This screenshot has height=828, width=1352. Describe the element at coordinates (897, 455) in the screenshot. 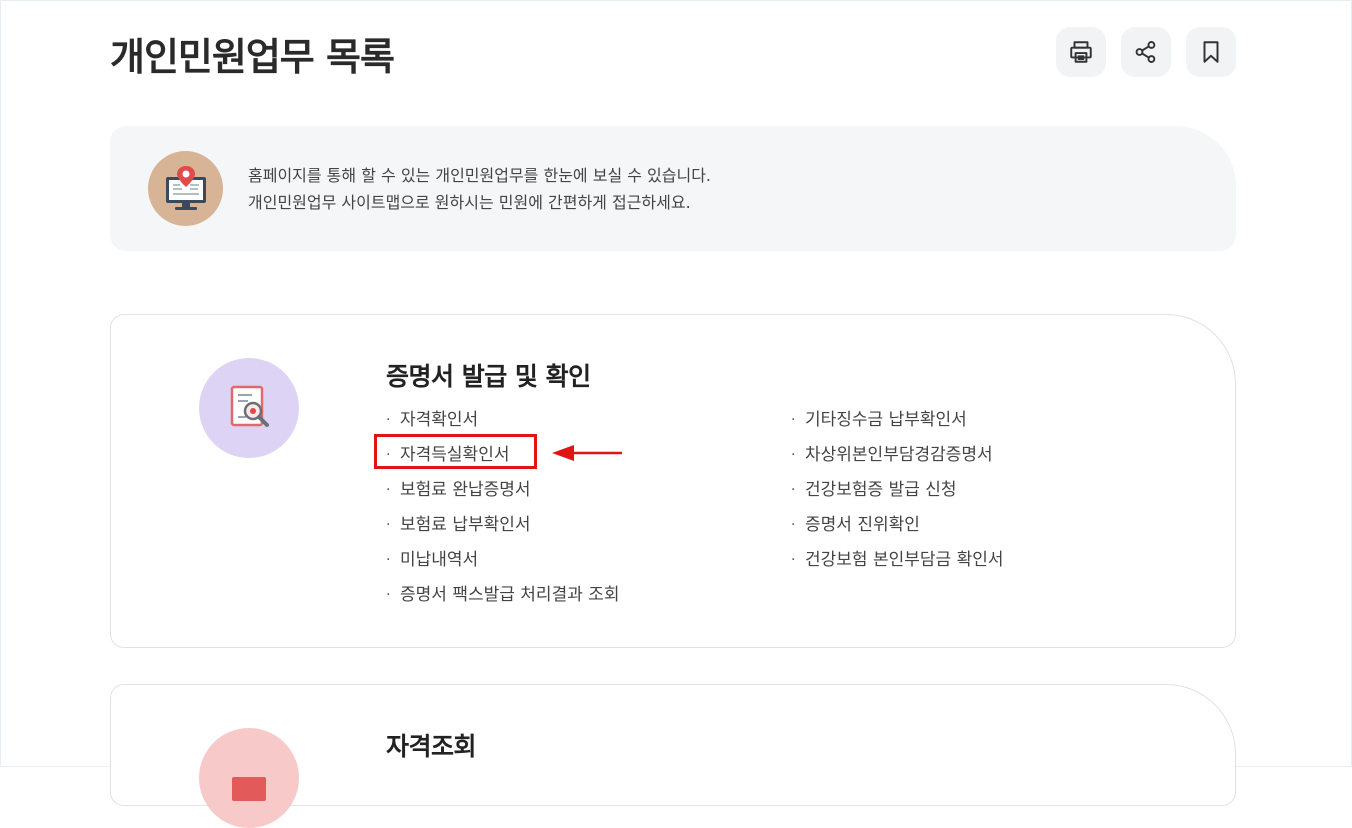

I see `link-near-poverty-reduction-certificate: · 차상위본인부담경감증명서` at that location.